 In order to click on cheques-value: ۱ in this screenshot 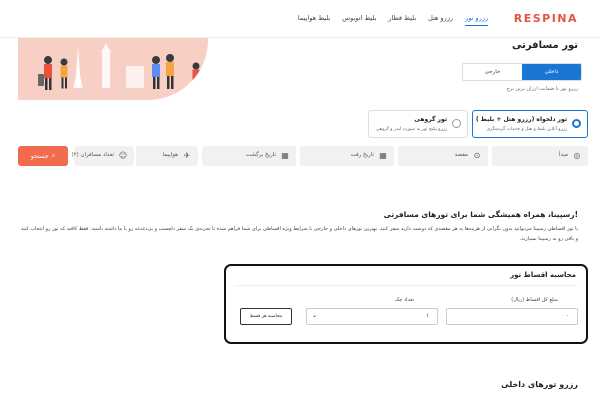, I will do `click(427, 316)`.